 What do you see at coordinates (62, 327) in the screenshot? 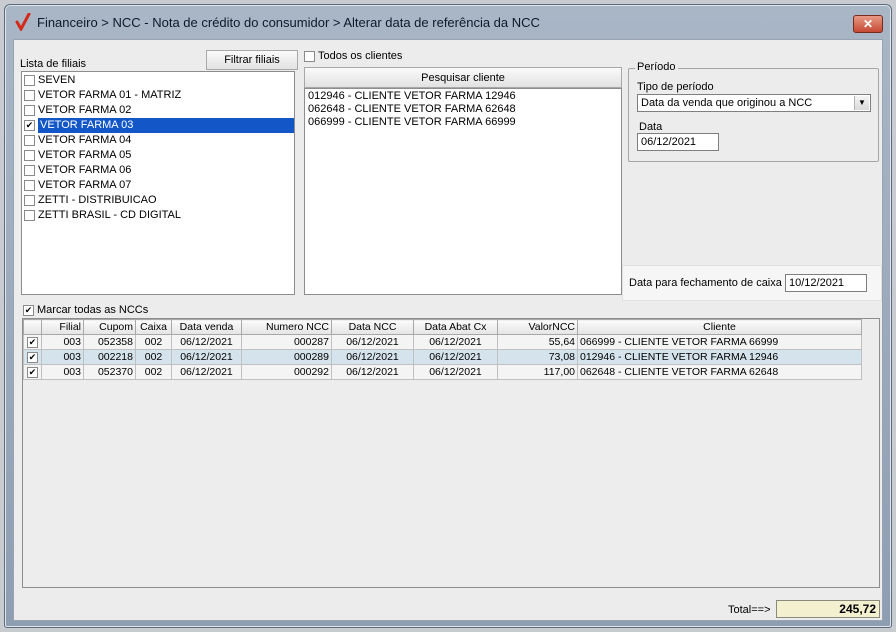
I see `ncc-column-header: Filial` at bounding box center [62, 327].